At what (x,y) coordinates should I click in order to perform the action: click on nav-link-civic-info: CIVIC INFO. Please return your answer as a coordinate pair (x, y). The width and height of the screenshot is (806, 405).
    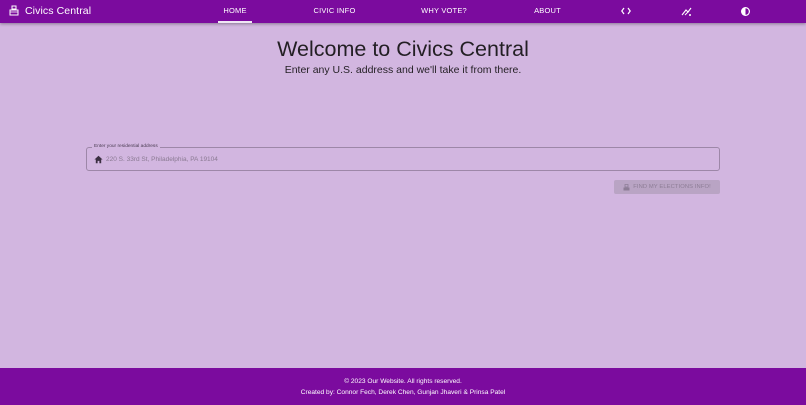
    Looking at the image, I should click on (334, 10).